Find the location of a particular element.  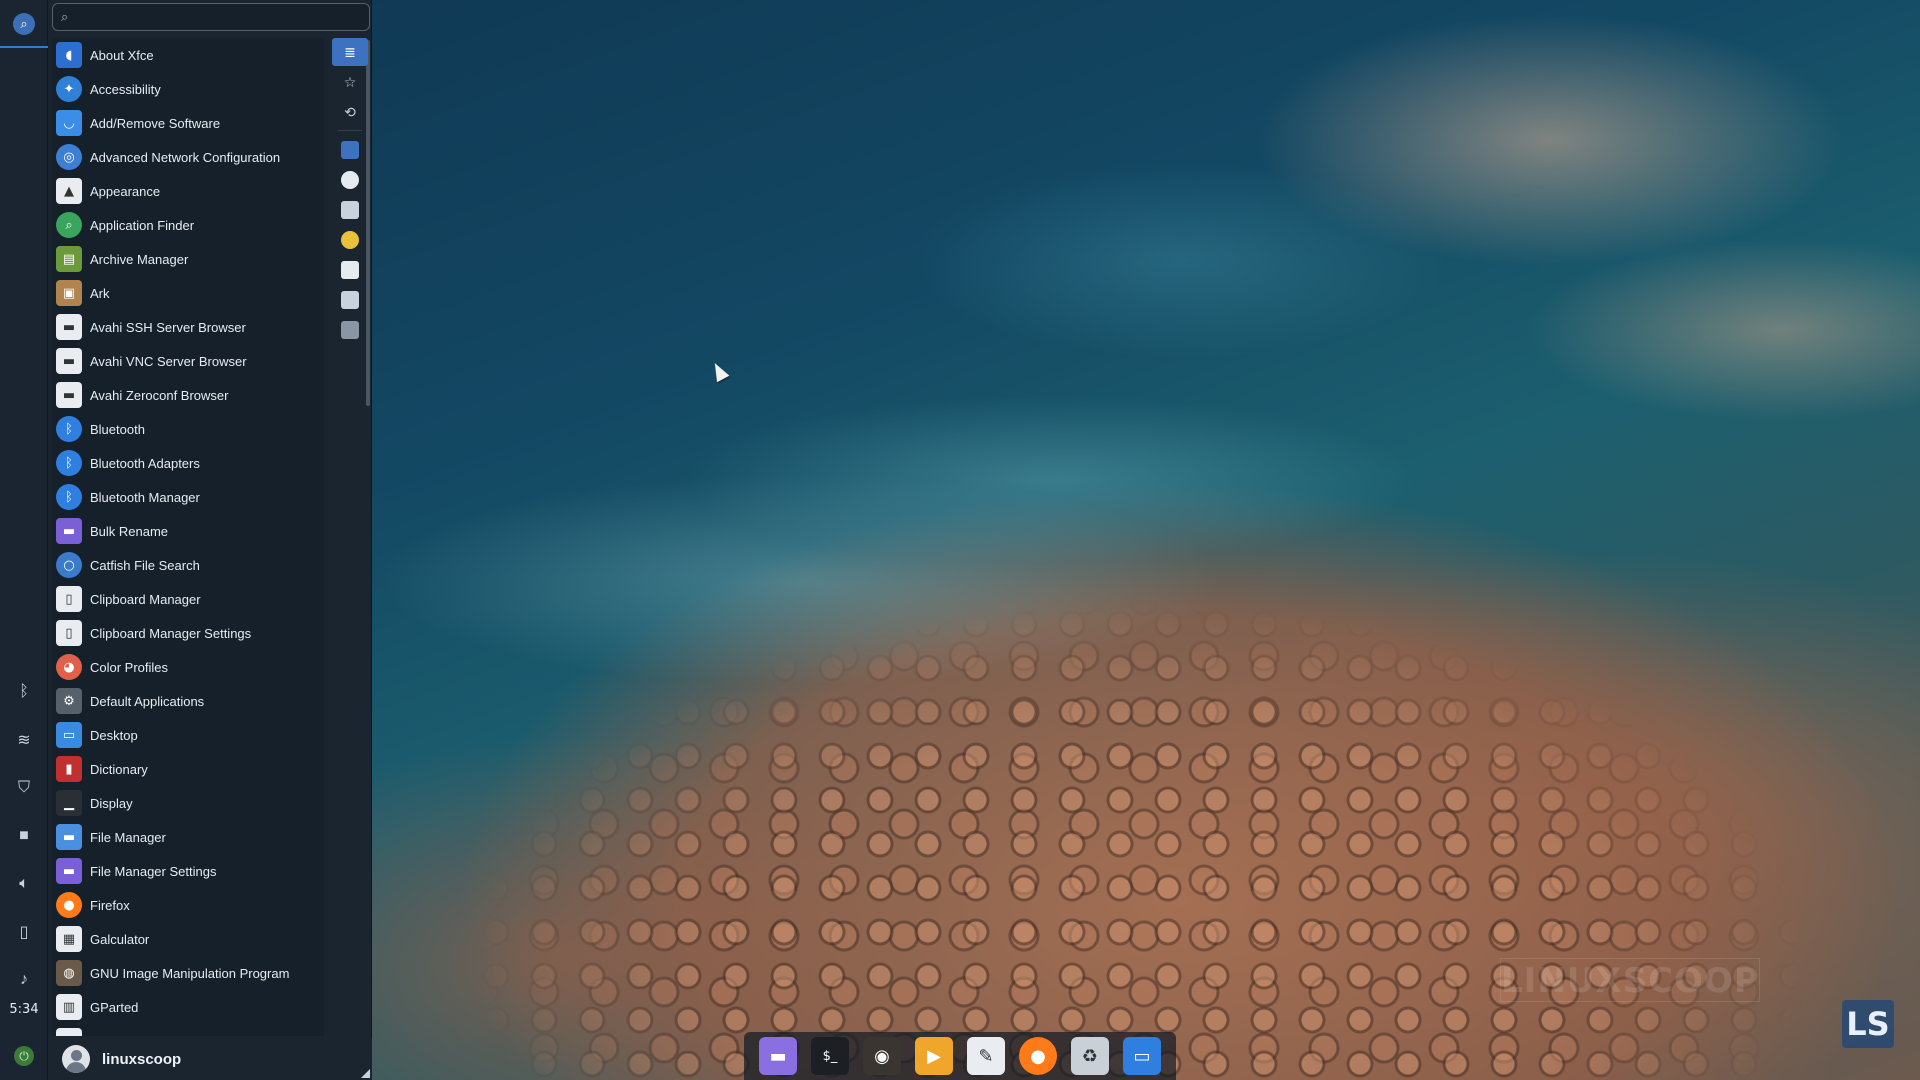

camera-icon: ■ is located at coordinates (24, 836).